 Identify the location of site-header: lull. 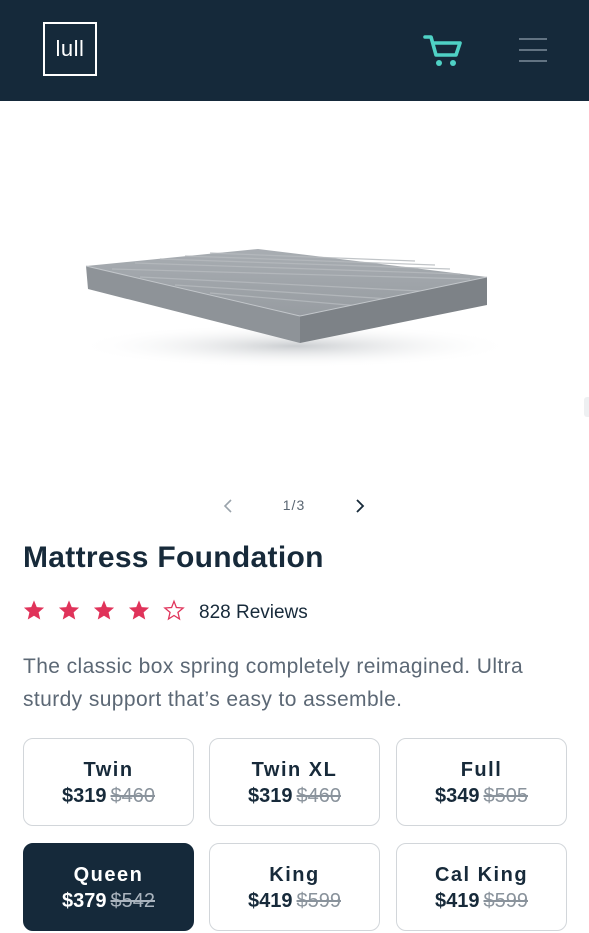
(294, 50).